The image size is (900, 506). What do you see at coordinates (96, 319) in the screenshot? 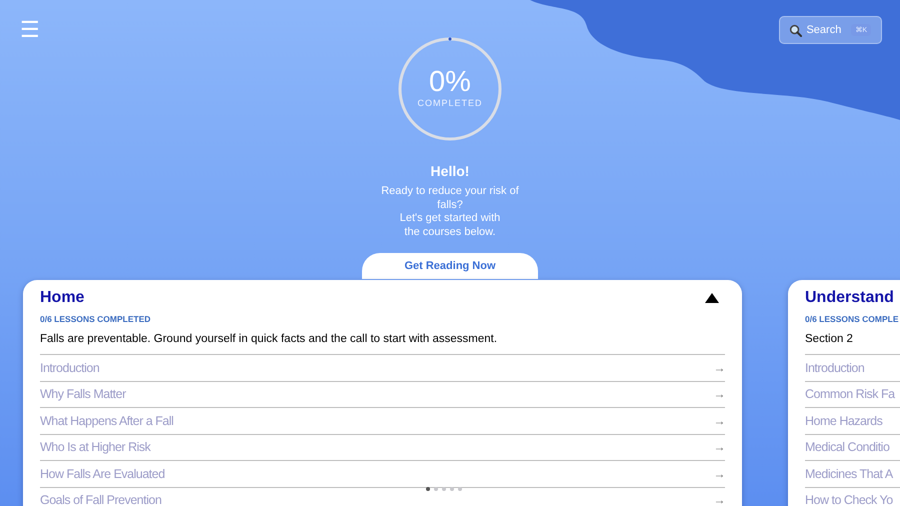
I see `lessons-count: 0/6 LESSONS COMPLETED` at bounding box center [96, 319].